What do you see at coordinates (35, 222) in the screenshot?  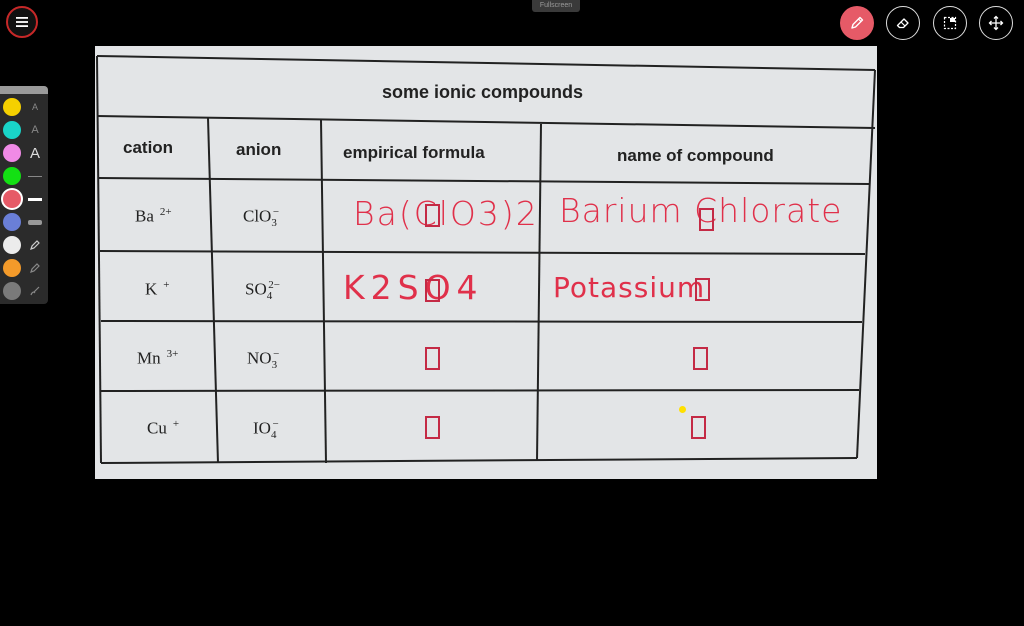 I see `stroke-thick` at bounding box center [35, 222].